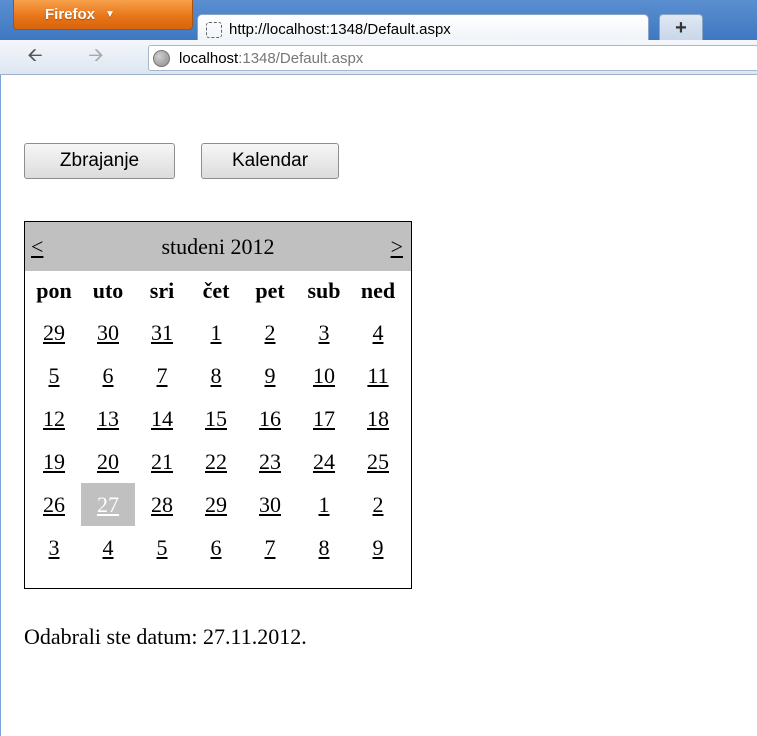 The height and width of the screenshot is (736, 757). I want to click on calendar-day: 11, so click(378, 375).